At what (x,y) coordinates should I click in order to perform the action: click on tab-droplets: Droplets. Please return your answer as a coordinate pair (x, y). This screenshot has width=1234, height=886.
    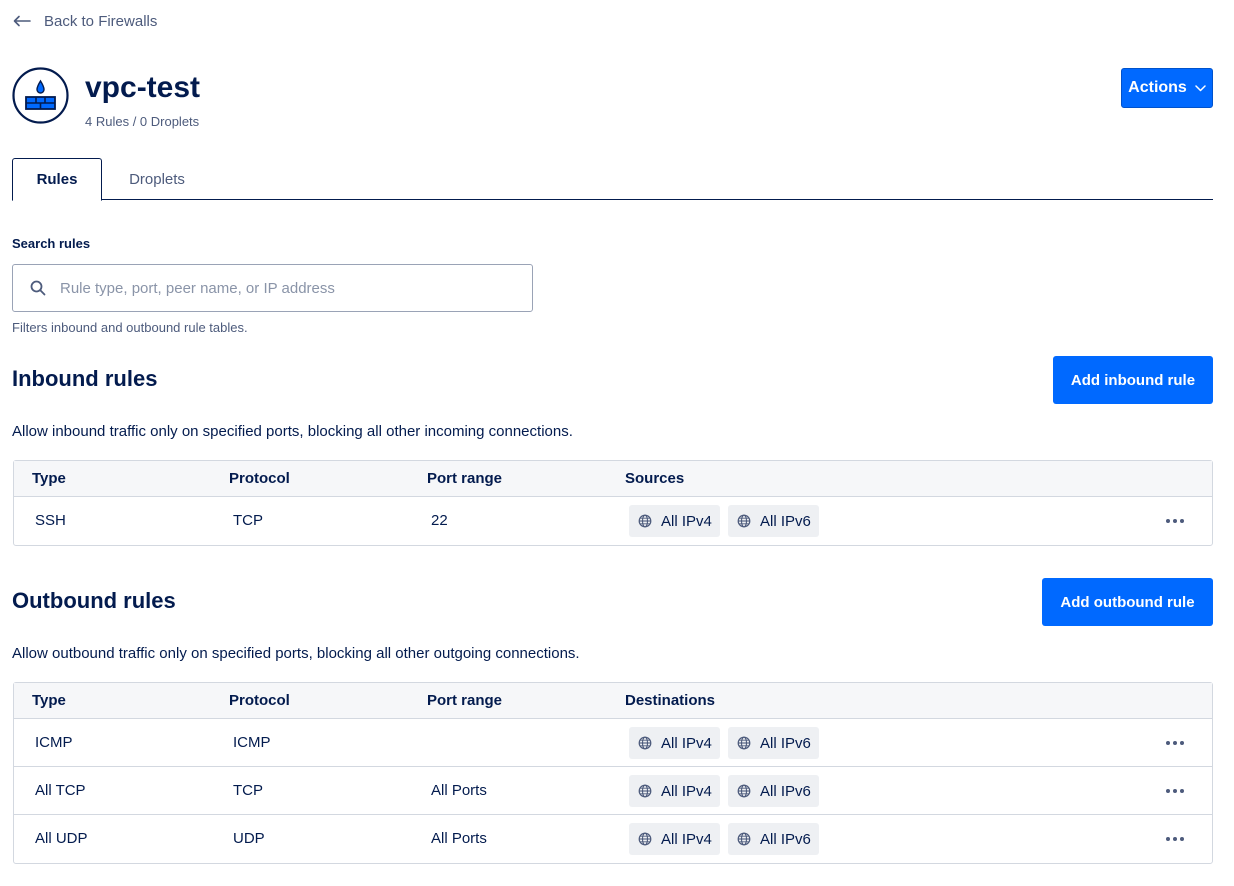
    Looking at the image, I should click on (157, 179).